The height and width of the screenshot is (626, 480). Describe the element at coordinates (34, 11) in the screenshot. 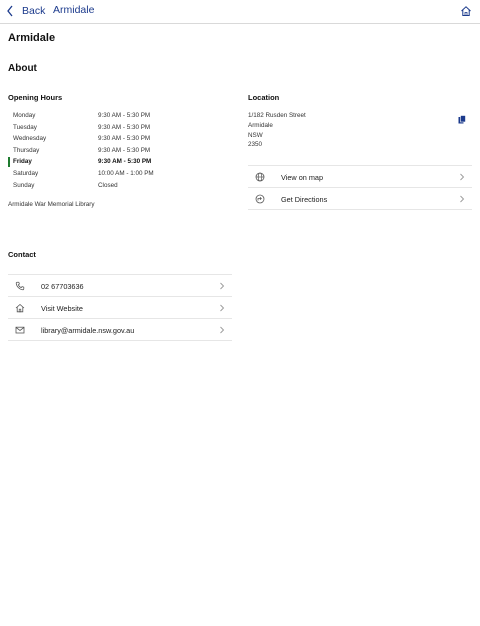

I see `back-button-label: Back` at that location.